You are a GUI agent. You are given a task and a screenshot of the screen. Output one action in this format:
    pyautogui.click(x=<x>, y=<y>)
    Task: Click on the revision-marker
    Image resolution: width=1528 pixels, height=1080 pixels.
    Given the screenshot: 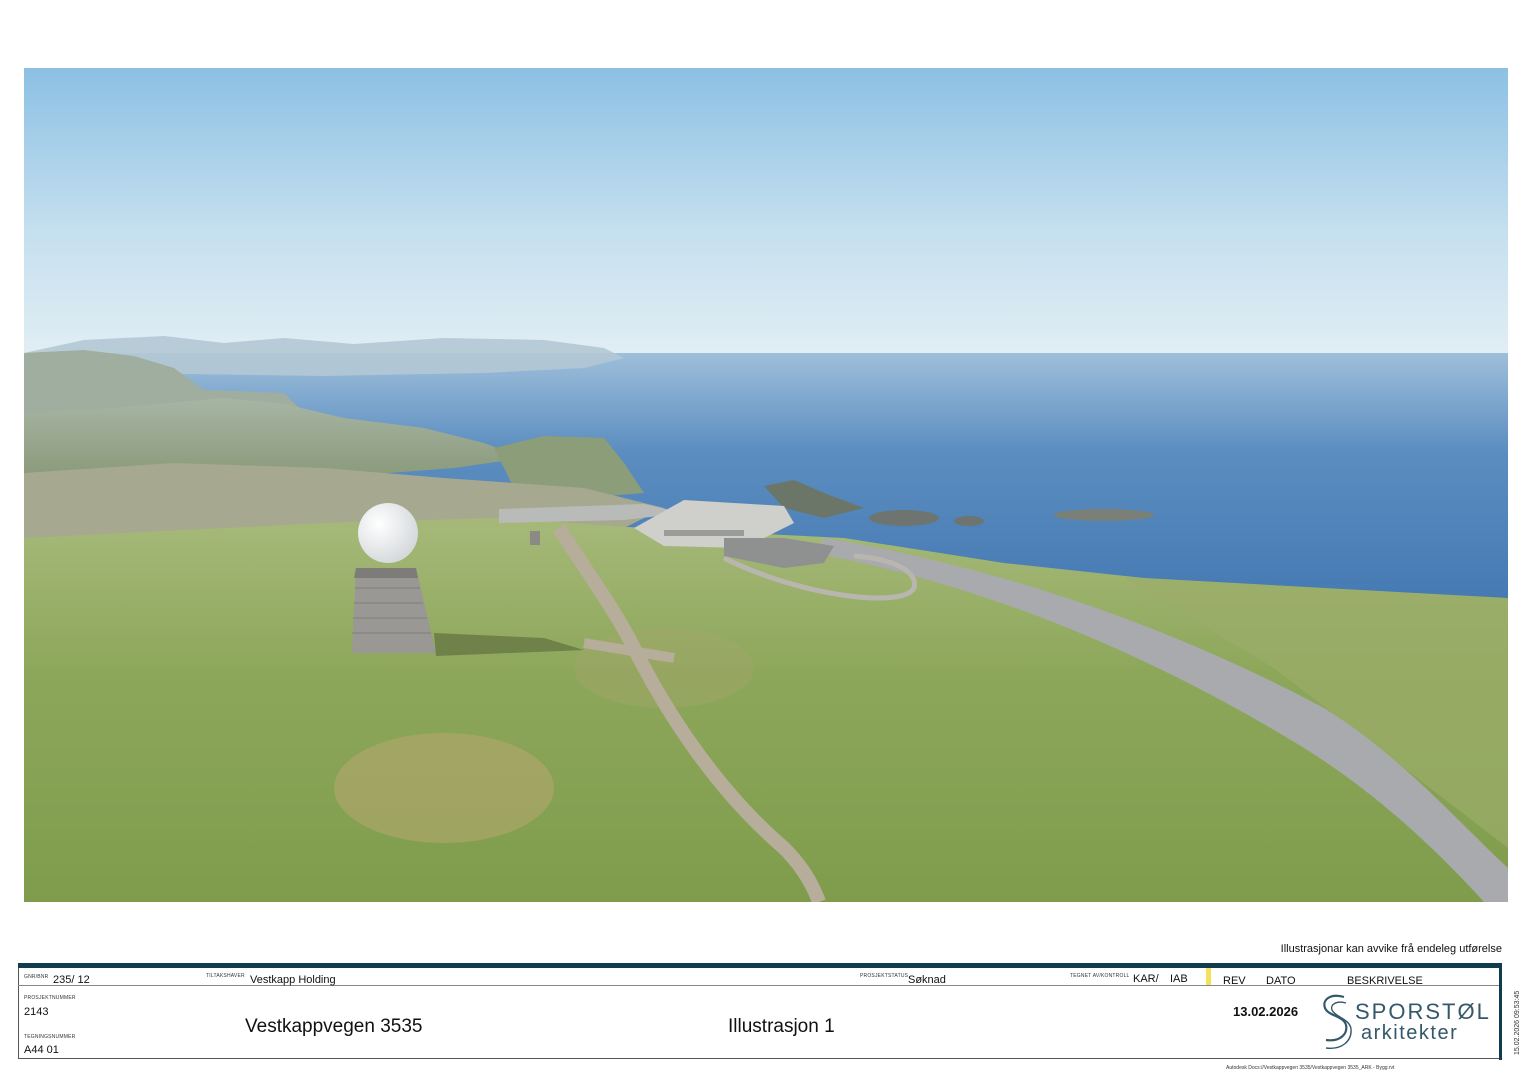 What is the action you would take?
    pyautogui.click(x=1208, y=976)
    